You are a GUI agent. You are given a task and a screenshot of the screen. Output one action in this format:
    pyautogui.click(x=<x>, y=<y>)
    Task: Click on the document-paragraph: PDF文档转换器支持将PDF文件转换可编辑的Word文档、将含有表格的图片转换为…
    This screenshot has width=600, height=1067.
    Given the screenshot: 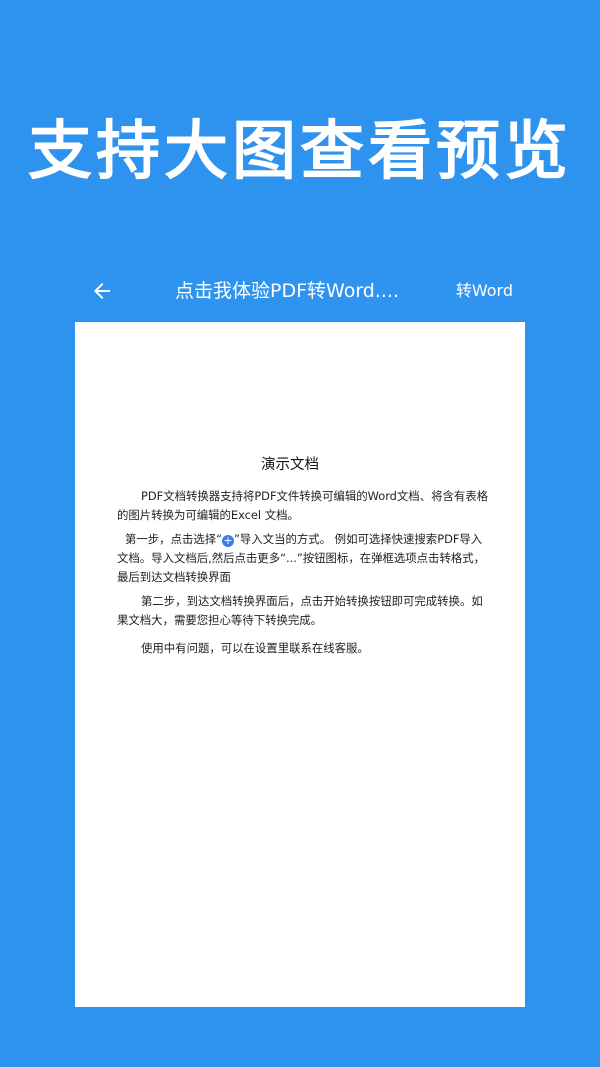 What is the action you would take?
    pyautogui.click(x=303, y=505)
    